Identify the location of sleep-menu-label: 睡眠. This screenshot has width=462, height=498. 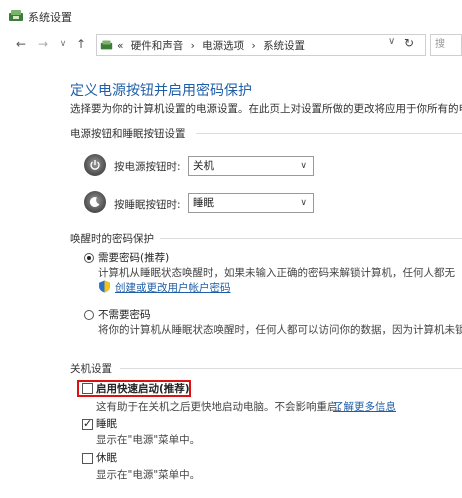
(106, 424).